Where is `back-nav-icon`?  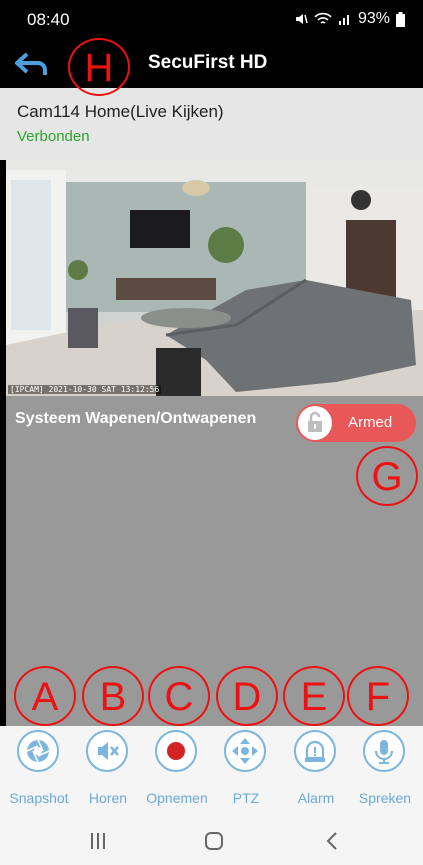
back-nav-icon is located at coordinates (333, 841).